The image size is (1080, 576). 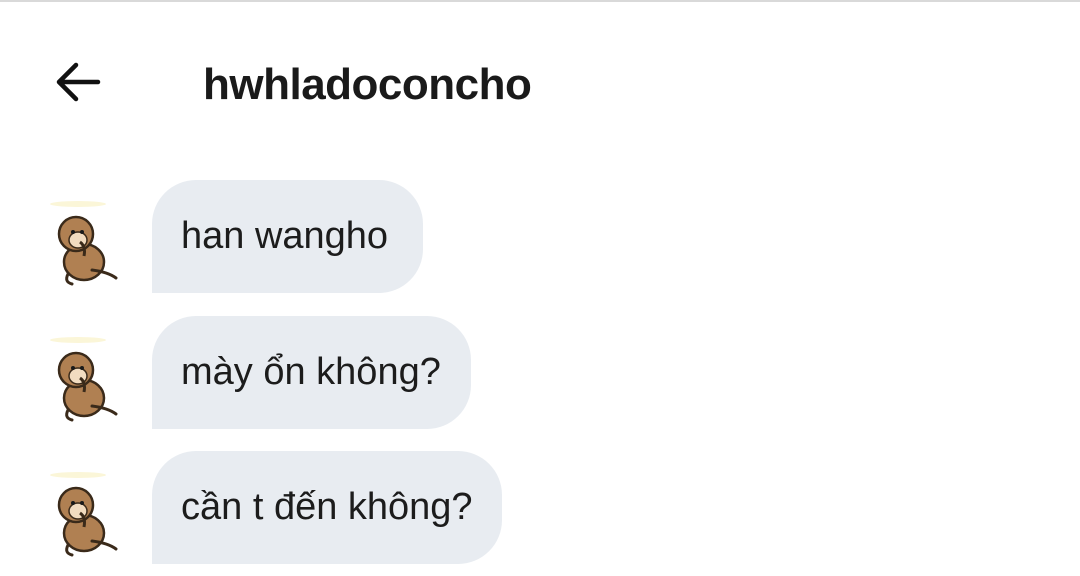 I want to click on arrow-left-icon, so click(x=78, y=82).